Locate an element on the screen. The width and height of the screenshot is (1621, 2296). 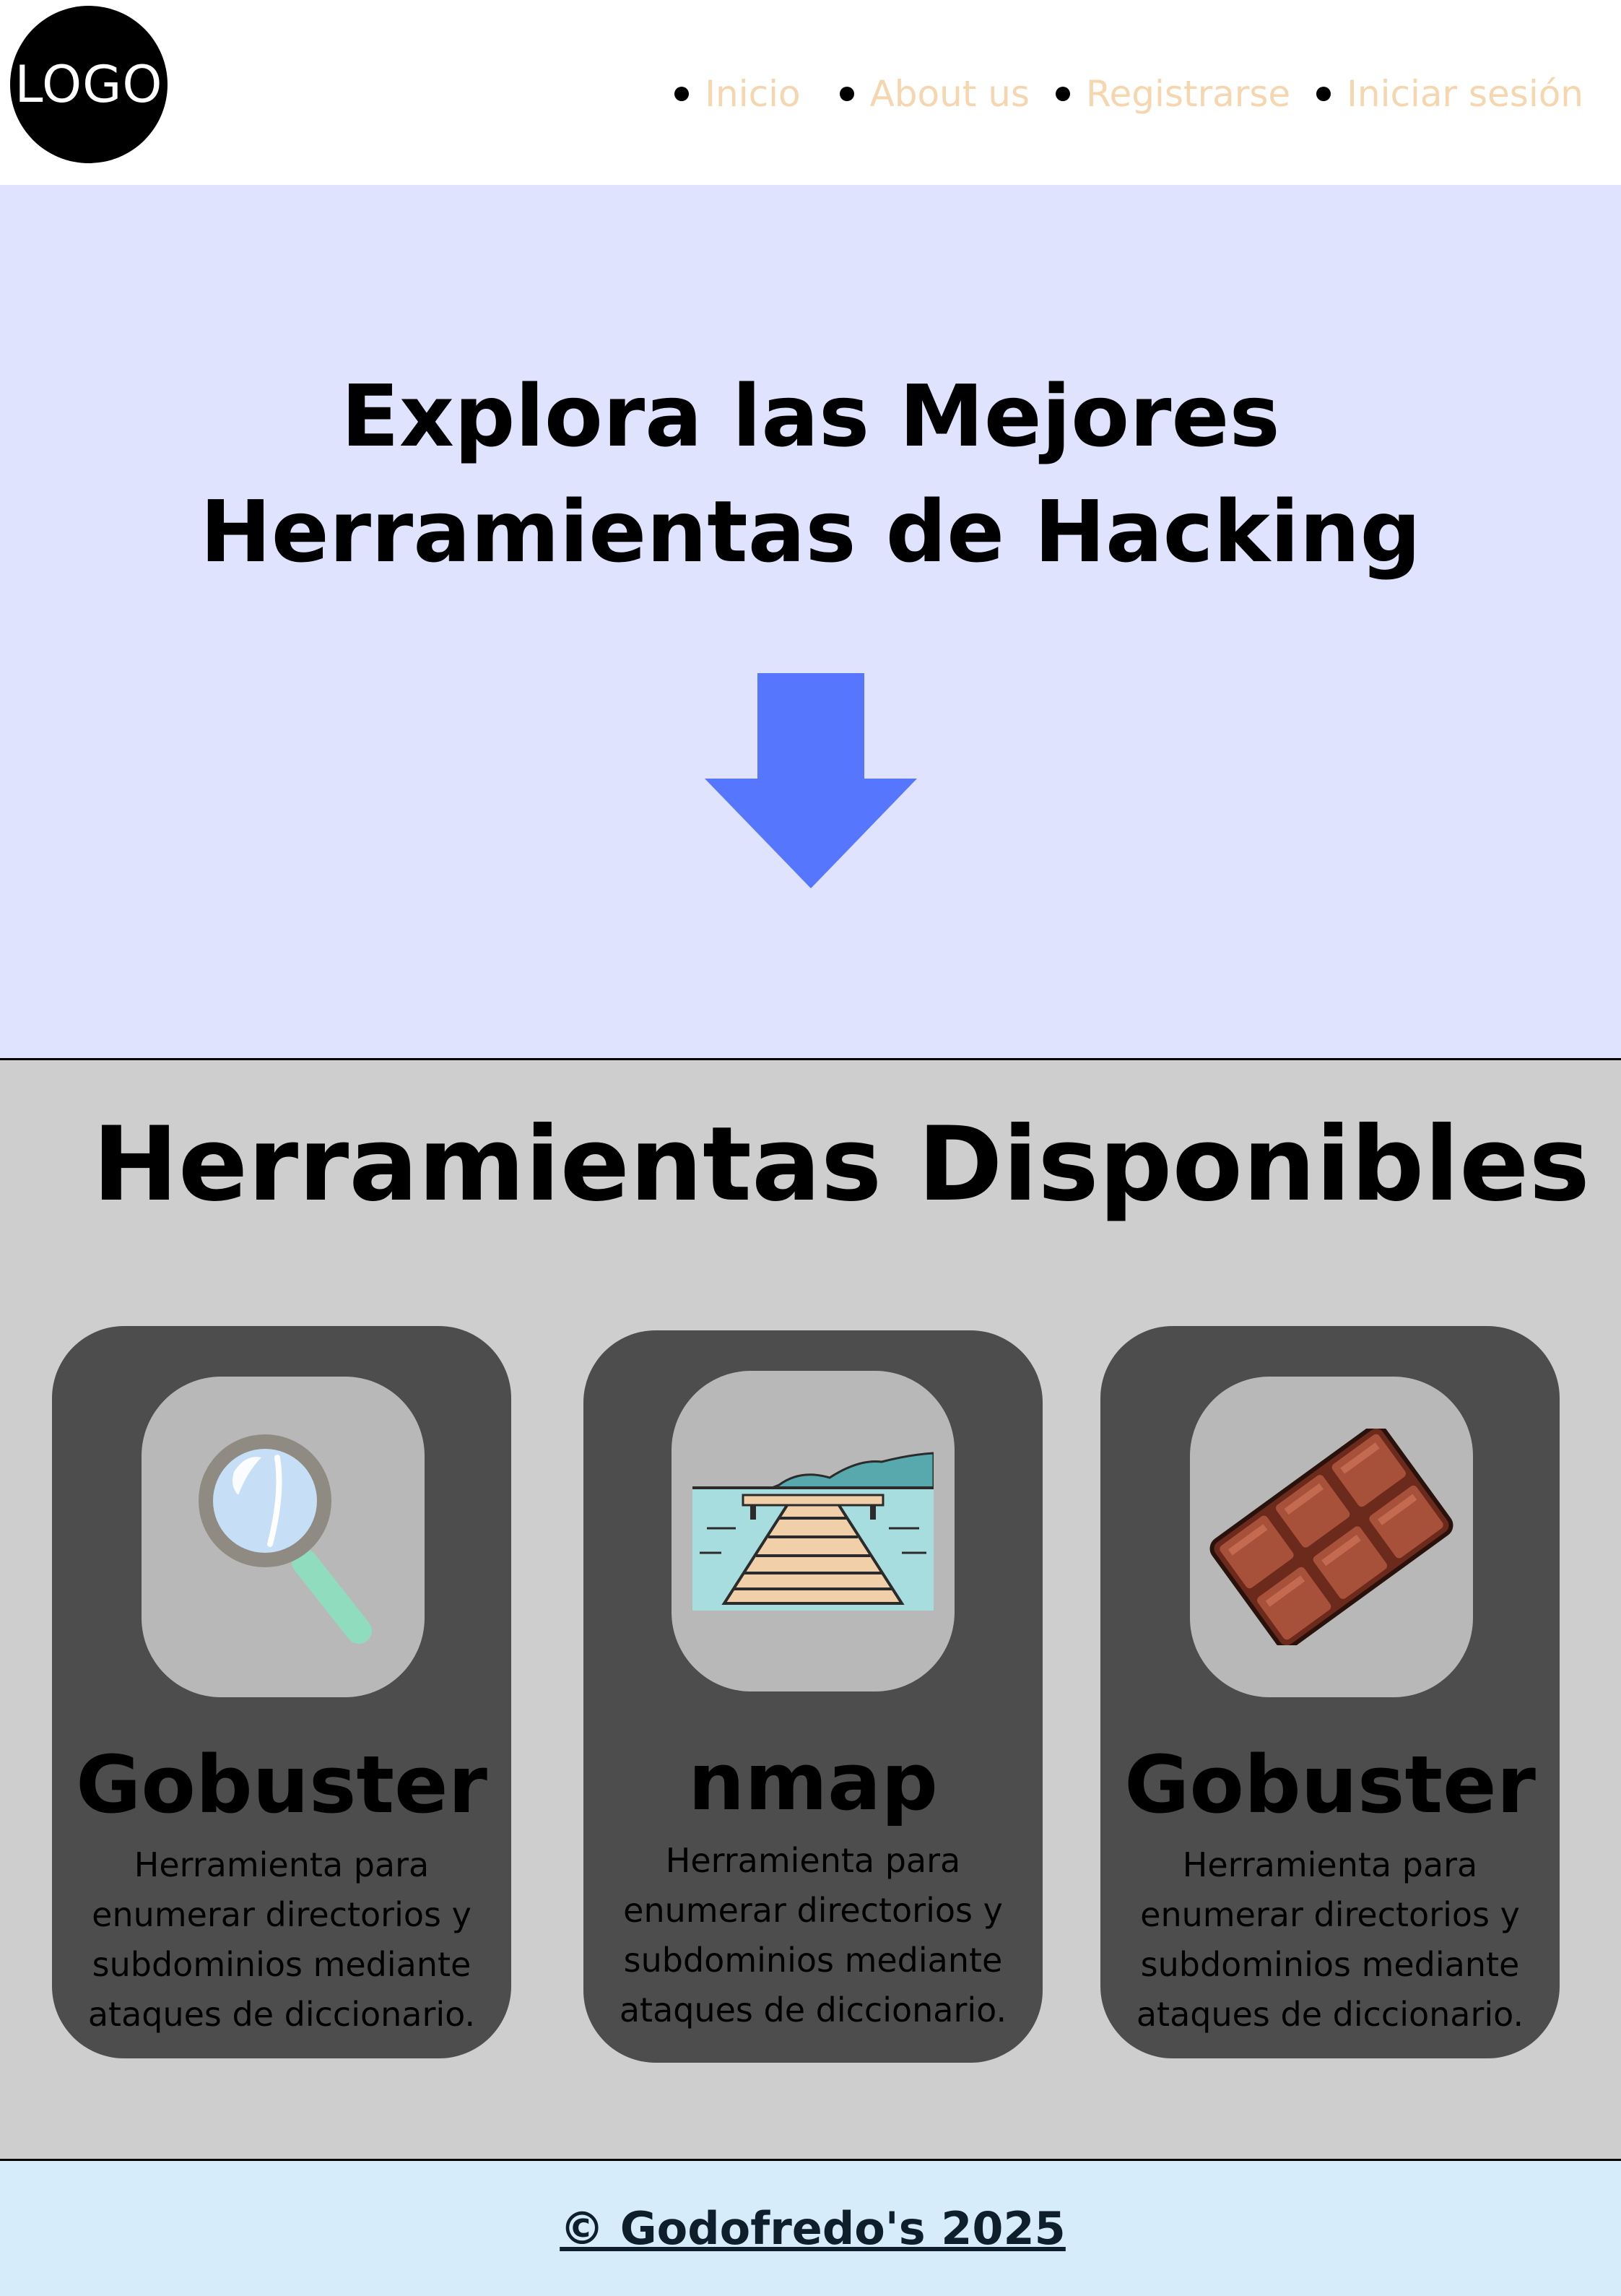
tool-name: nmap is located at coordinates (813, 1782).